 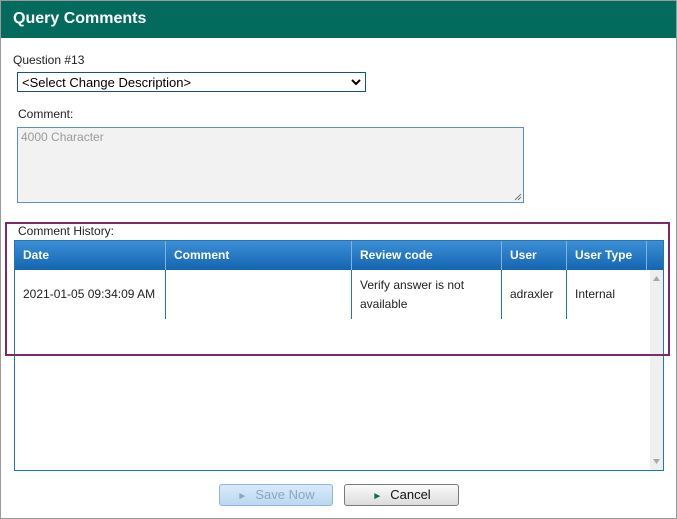 I want to click on cancel-button: ► Cancel, so click(x=401, y=495).